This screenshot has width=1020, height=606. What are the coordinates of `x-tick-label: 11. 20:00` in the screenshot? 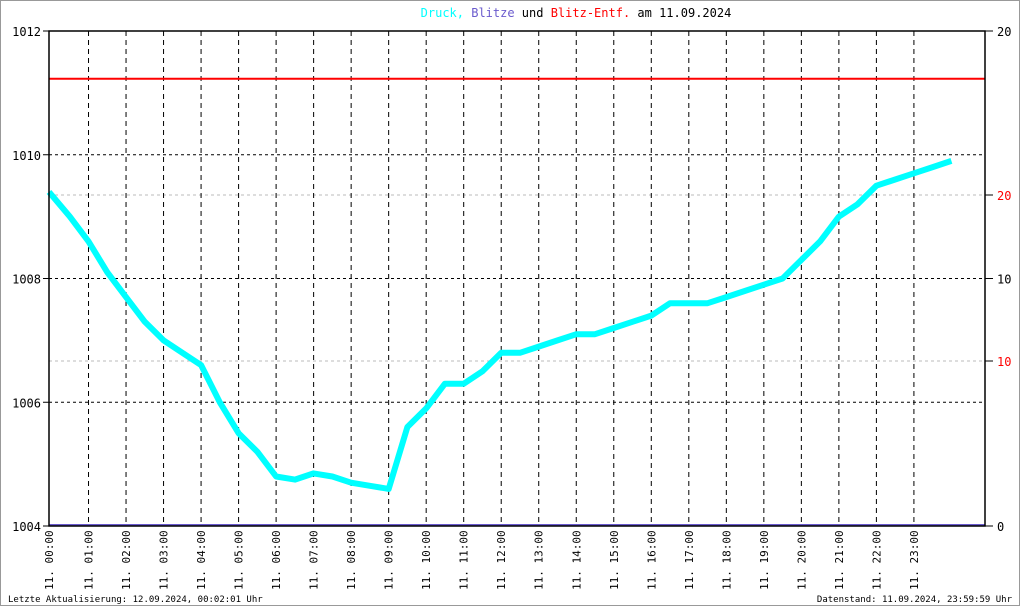 It's located at (801, 560).